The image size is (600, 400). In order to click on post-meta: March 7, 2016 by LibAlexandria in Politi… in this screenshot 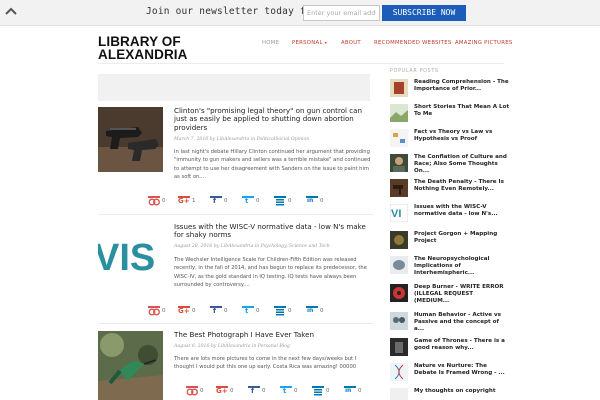, I will do `click(242, 139)`.